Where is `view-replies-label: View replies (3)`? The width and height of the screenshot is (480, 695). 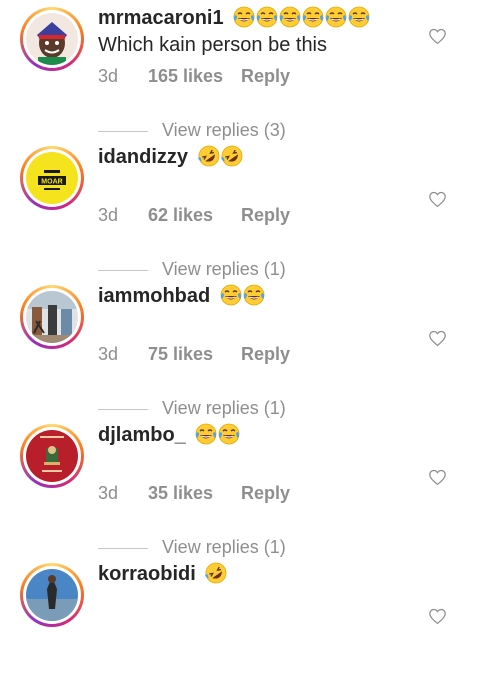 view-replies-label: View replies (3) is located at coordinates (224, 130).